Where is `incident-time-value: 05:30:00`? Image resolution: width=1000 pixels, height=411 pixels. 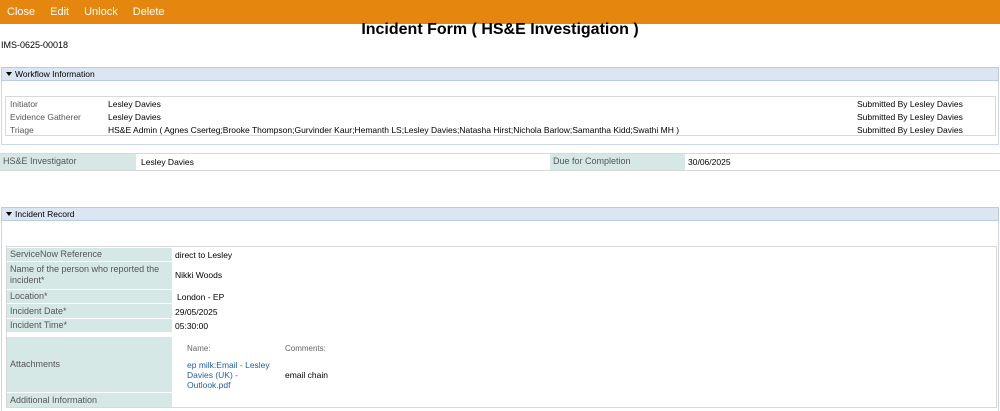 incident-time-value: 05:30:00 is located at coordinates (192, 326).